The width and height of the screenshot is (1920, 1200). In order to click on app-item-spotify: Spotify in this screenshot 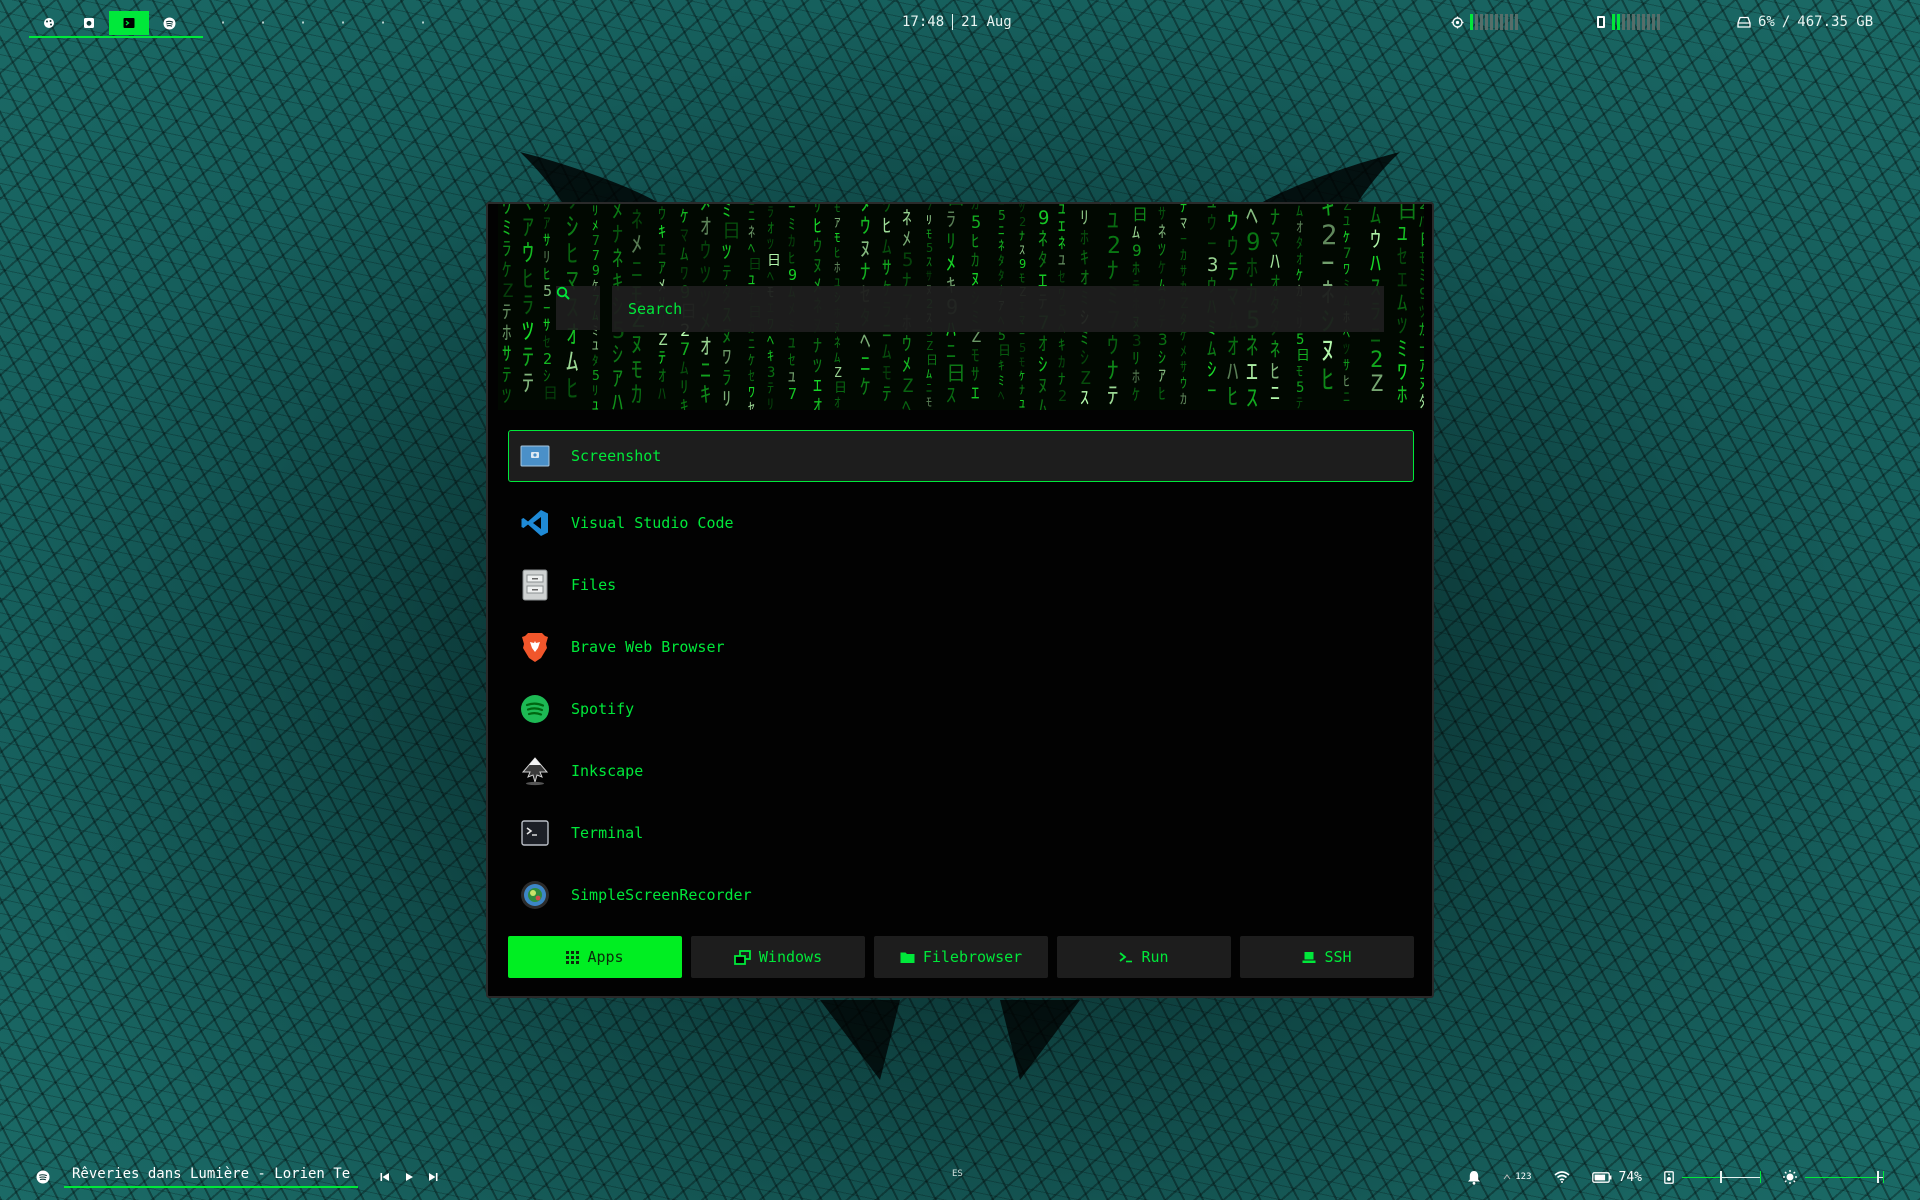, I will do `click(961, 709)`.